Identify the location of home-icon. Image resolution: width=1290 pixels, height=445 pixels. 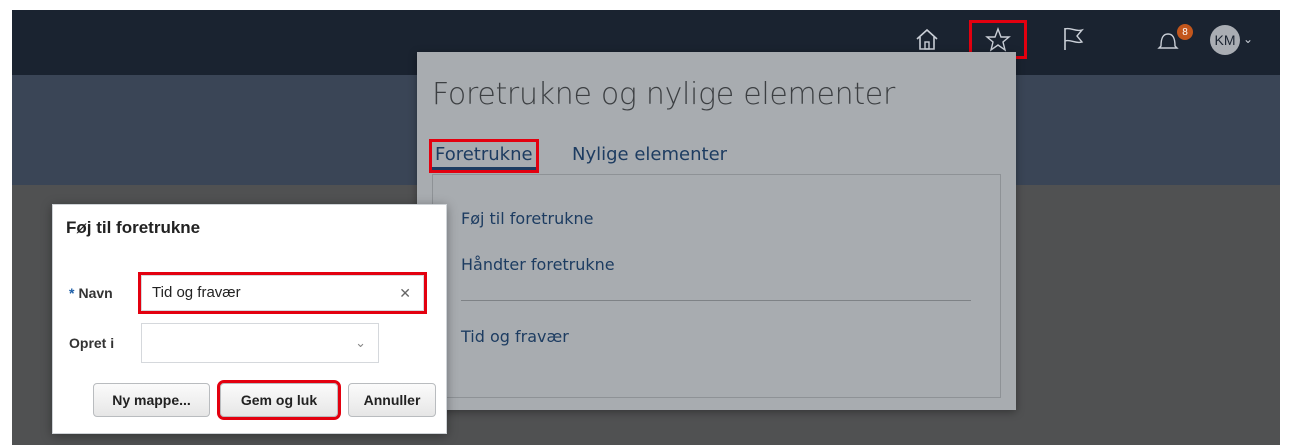
(927, 39).